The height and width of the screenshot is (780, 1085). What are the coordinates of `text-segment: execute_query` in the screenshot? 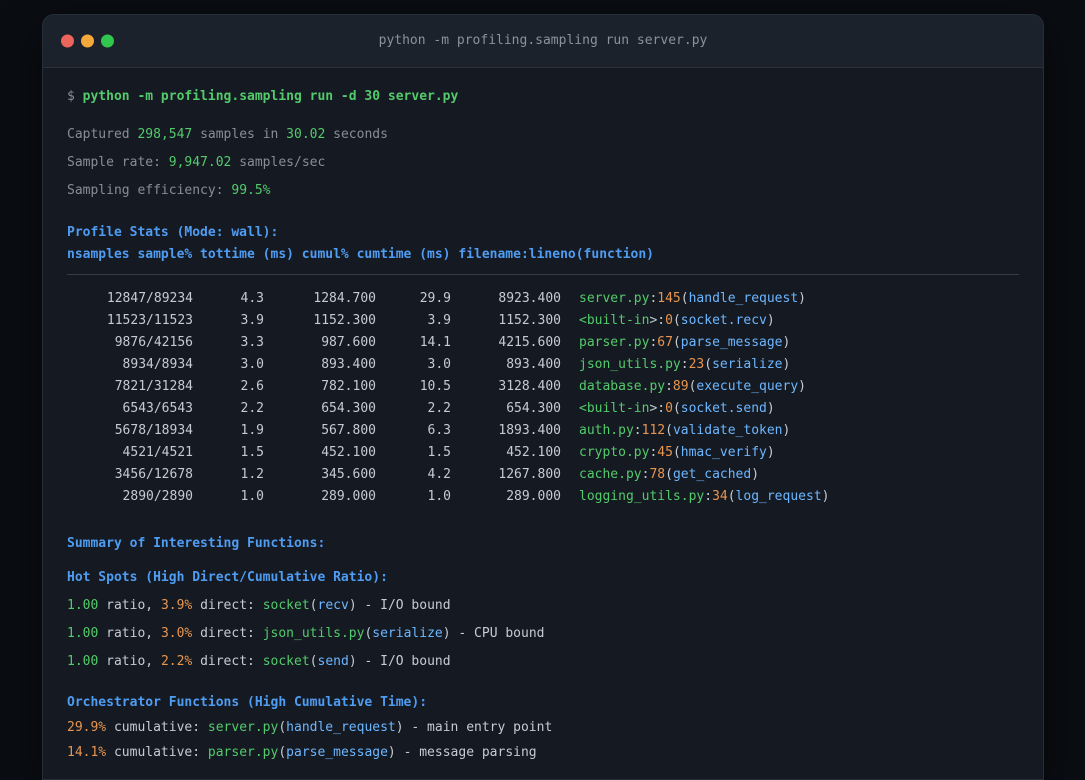 It's located at (747, 386).